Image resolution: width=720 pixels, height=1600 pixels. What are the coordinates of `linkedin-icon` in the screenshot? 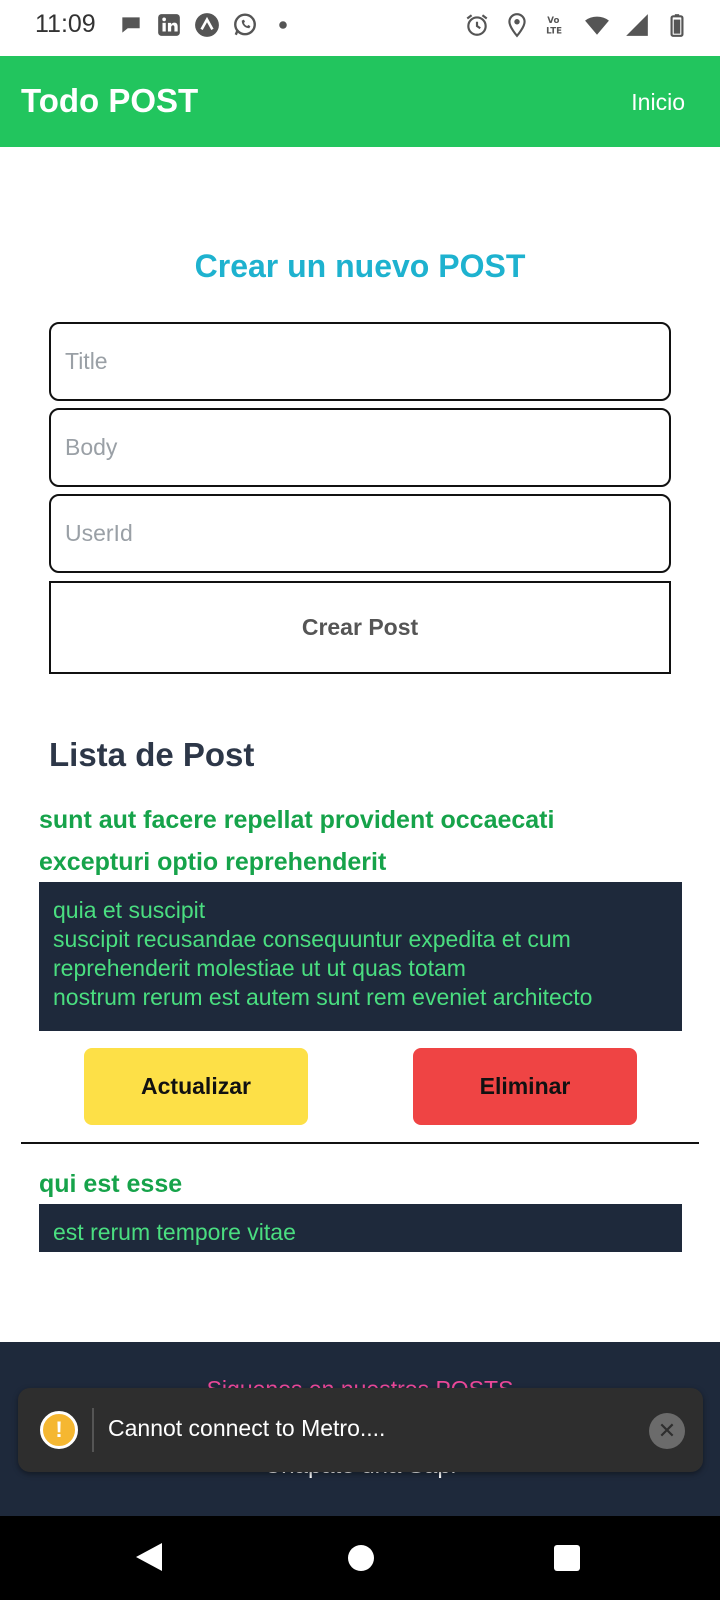 It's located at (169, 25).